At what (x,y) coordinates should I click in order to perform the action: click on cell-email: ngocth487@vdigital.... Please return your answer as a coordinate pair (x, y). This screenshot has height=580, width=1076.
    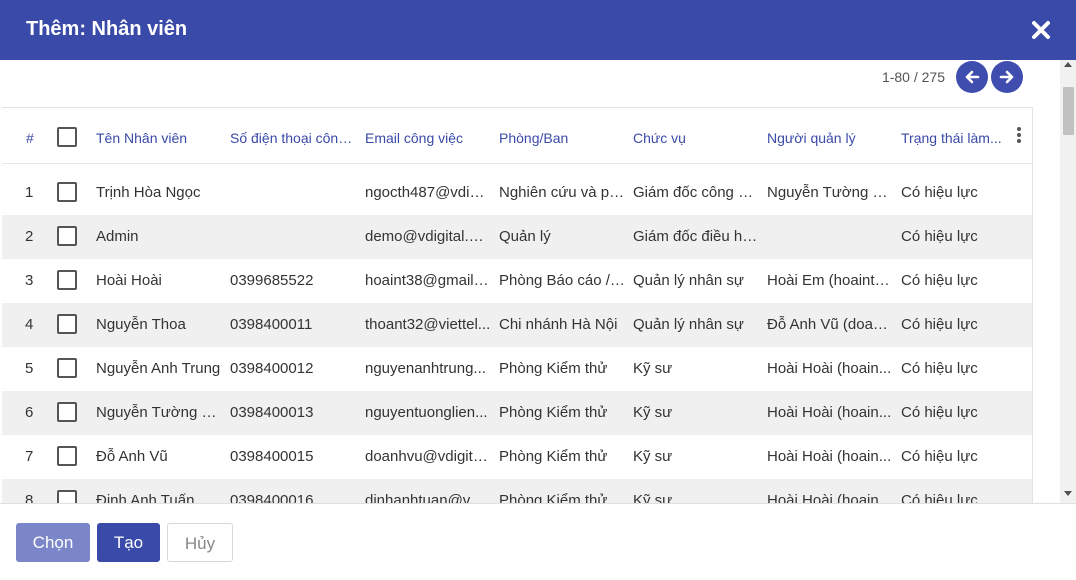
    Looking at the image, I should click on (428, 192).